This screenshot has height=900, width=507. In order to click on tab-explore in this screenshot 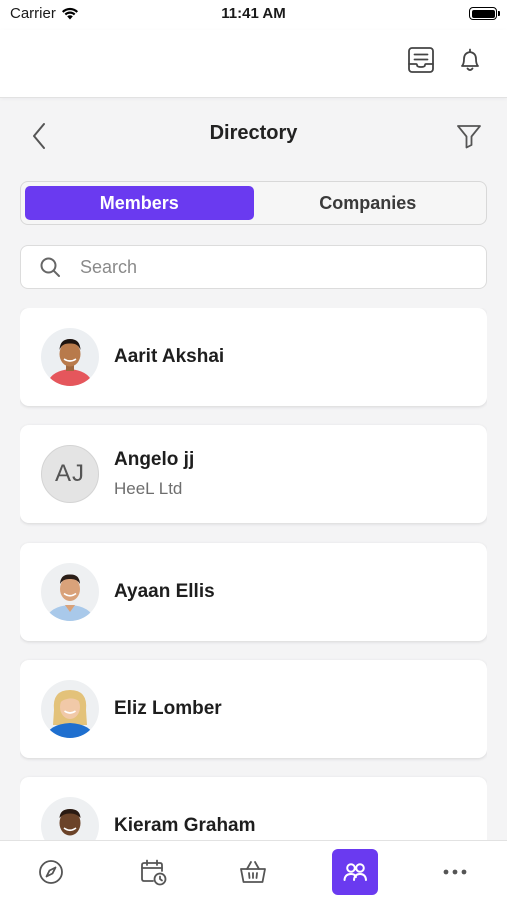, I will do `click(51, 872)`.